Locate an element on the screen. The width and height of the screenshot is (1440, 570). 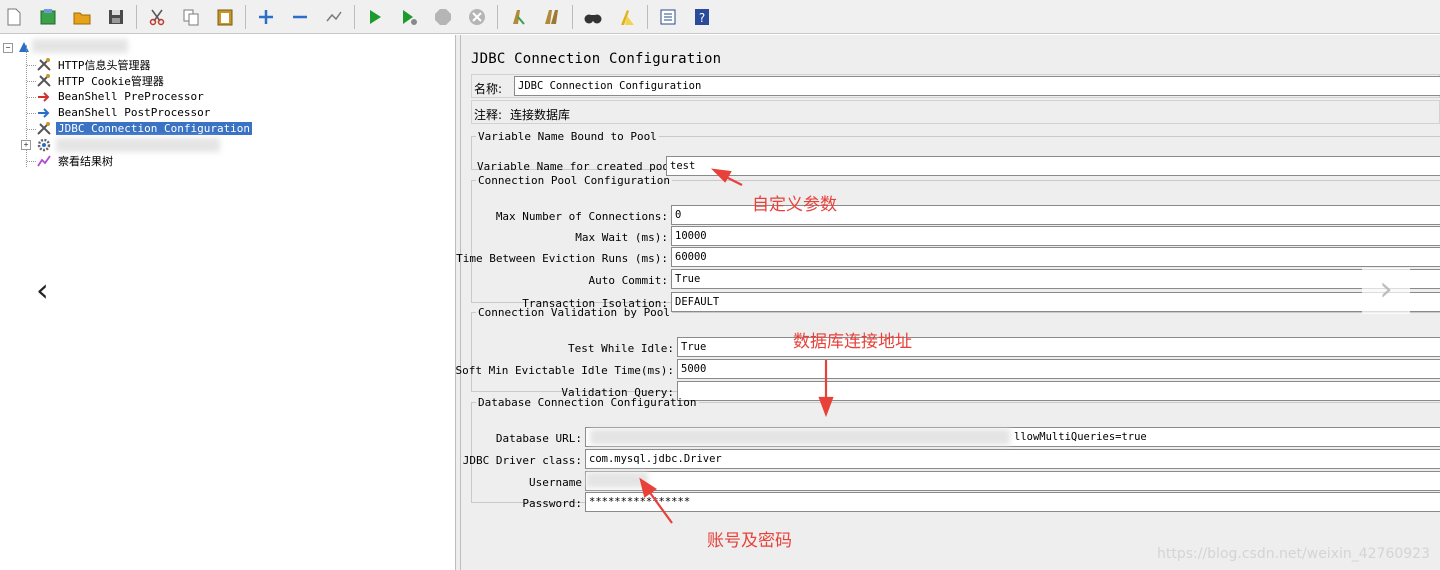
comment-label: 注释: is located at coordinates (488, 115).